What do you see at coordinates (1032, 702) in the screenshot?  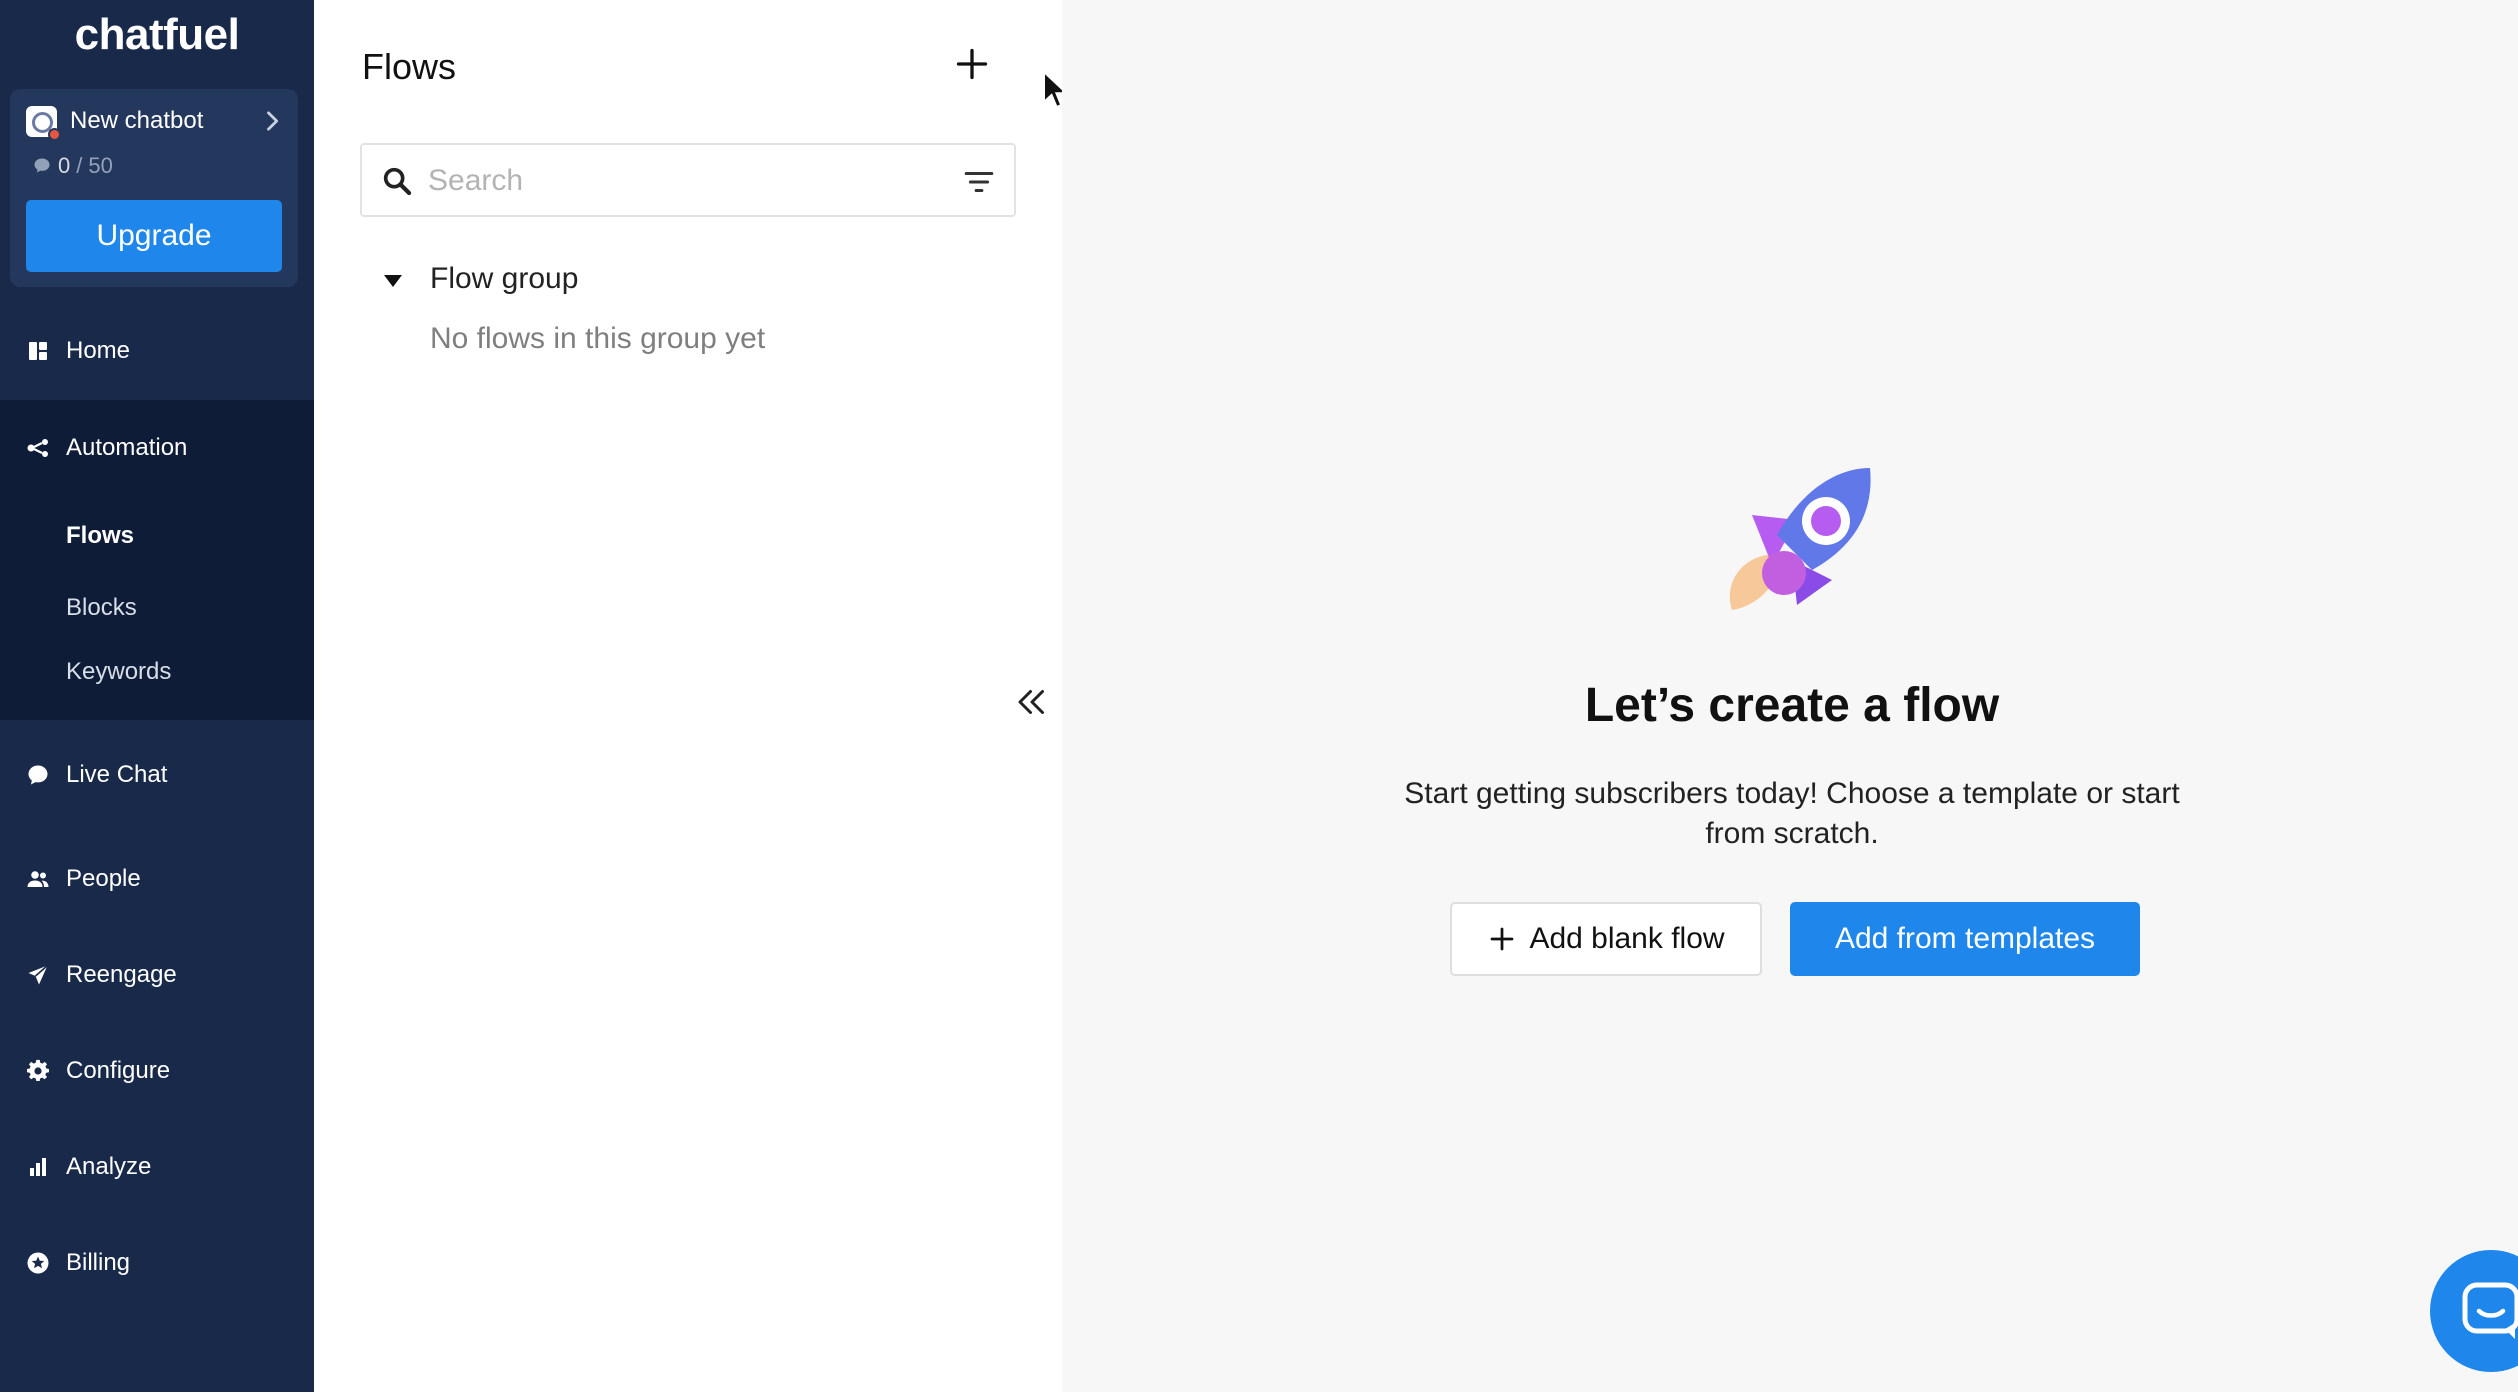 I see `collapse-double-chevron-icon` at bounding box center [1032, 702].